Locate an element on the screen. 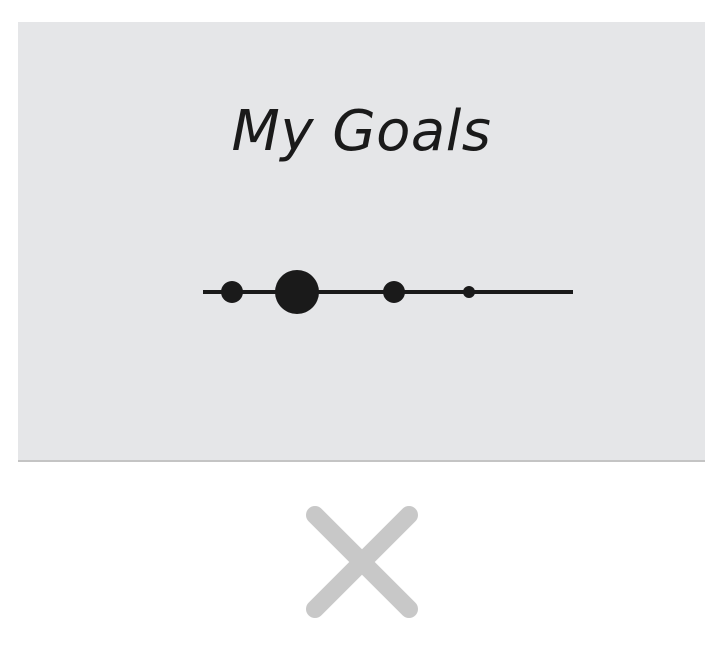 The image size is (705, 647). progress-step-2-current is located at coordinates (297, 292).